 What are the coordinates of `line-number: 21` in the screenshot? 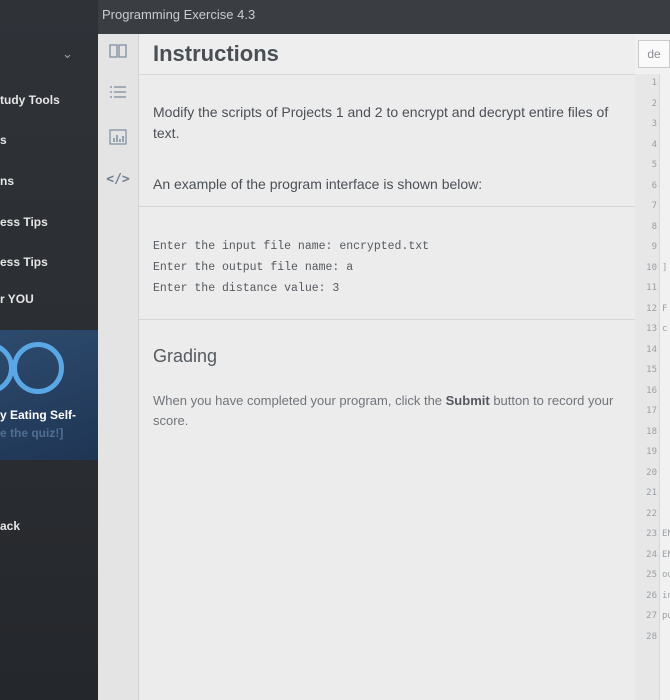 It's located at (651, 493).